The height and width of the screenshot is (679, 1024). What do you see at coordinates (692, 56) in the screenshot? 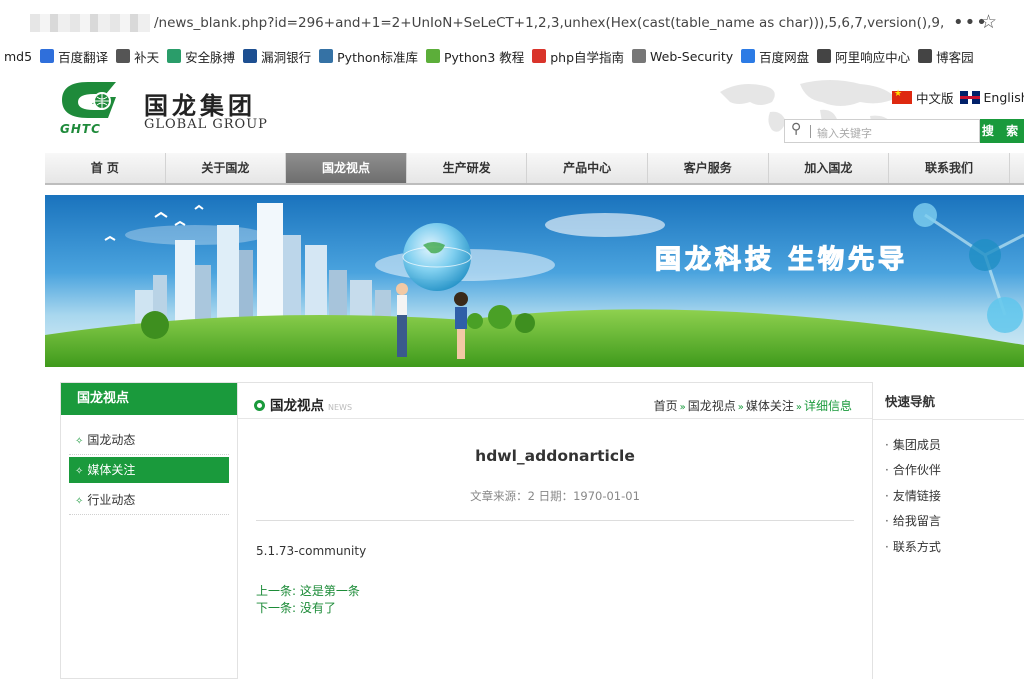
I see `bookmark-label: Web-Security` at bounding box center [692, 56].